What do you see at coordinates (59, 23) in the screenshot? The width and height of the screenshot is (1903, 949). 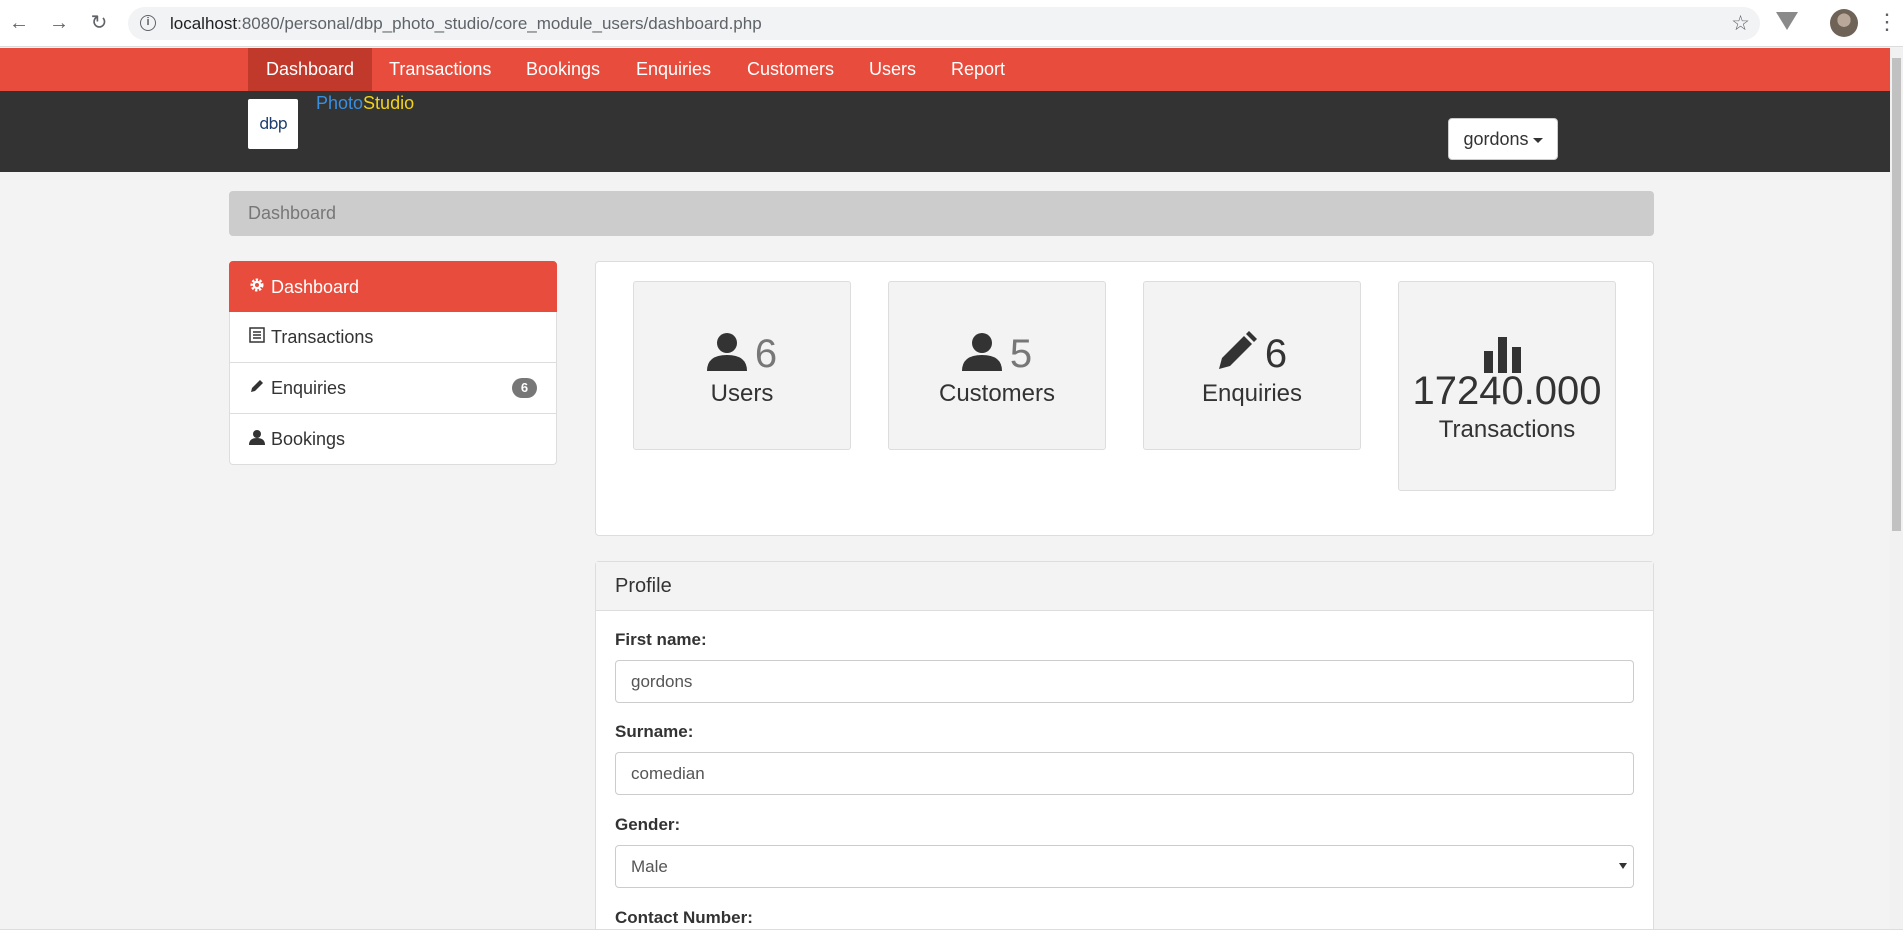 I see `forward-arrow-icon: →` at bounding box center [59, 23].